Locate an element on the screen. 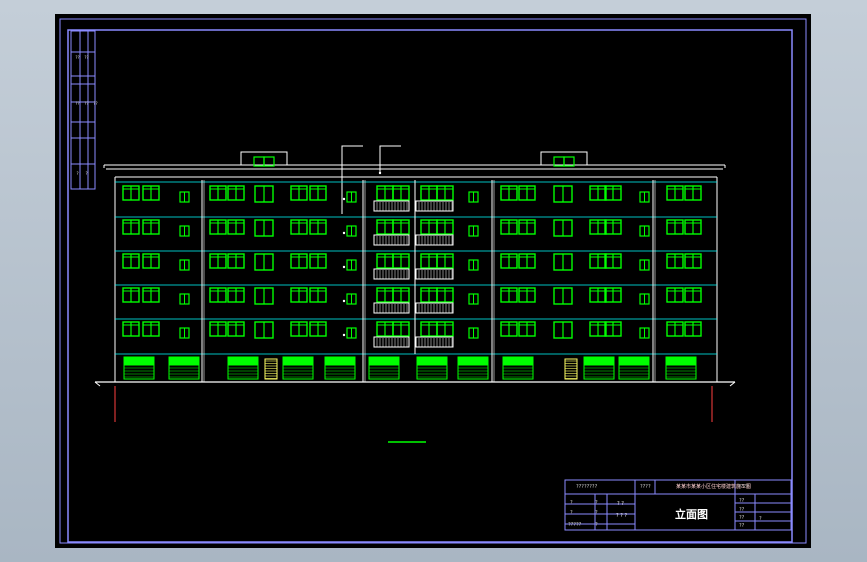  title-block-code-mid: ???? is located at coordinates (645, 487).